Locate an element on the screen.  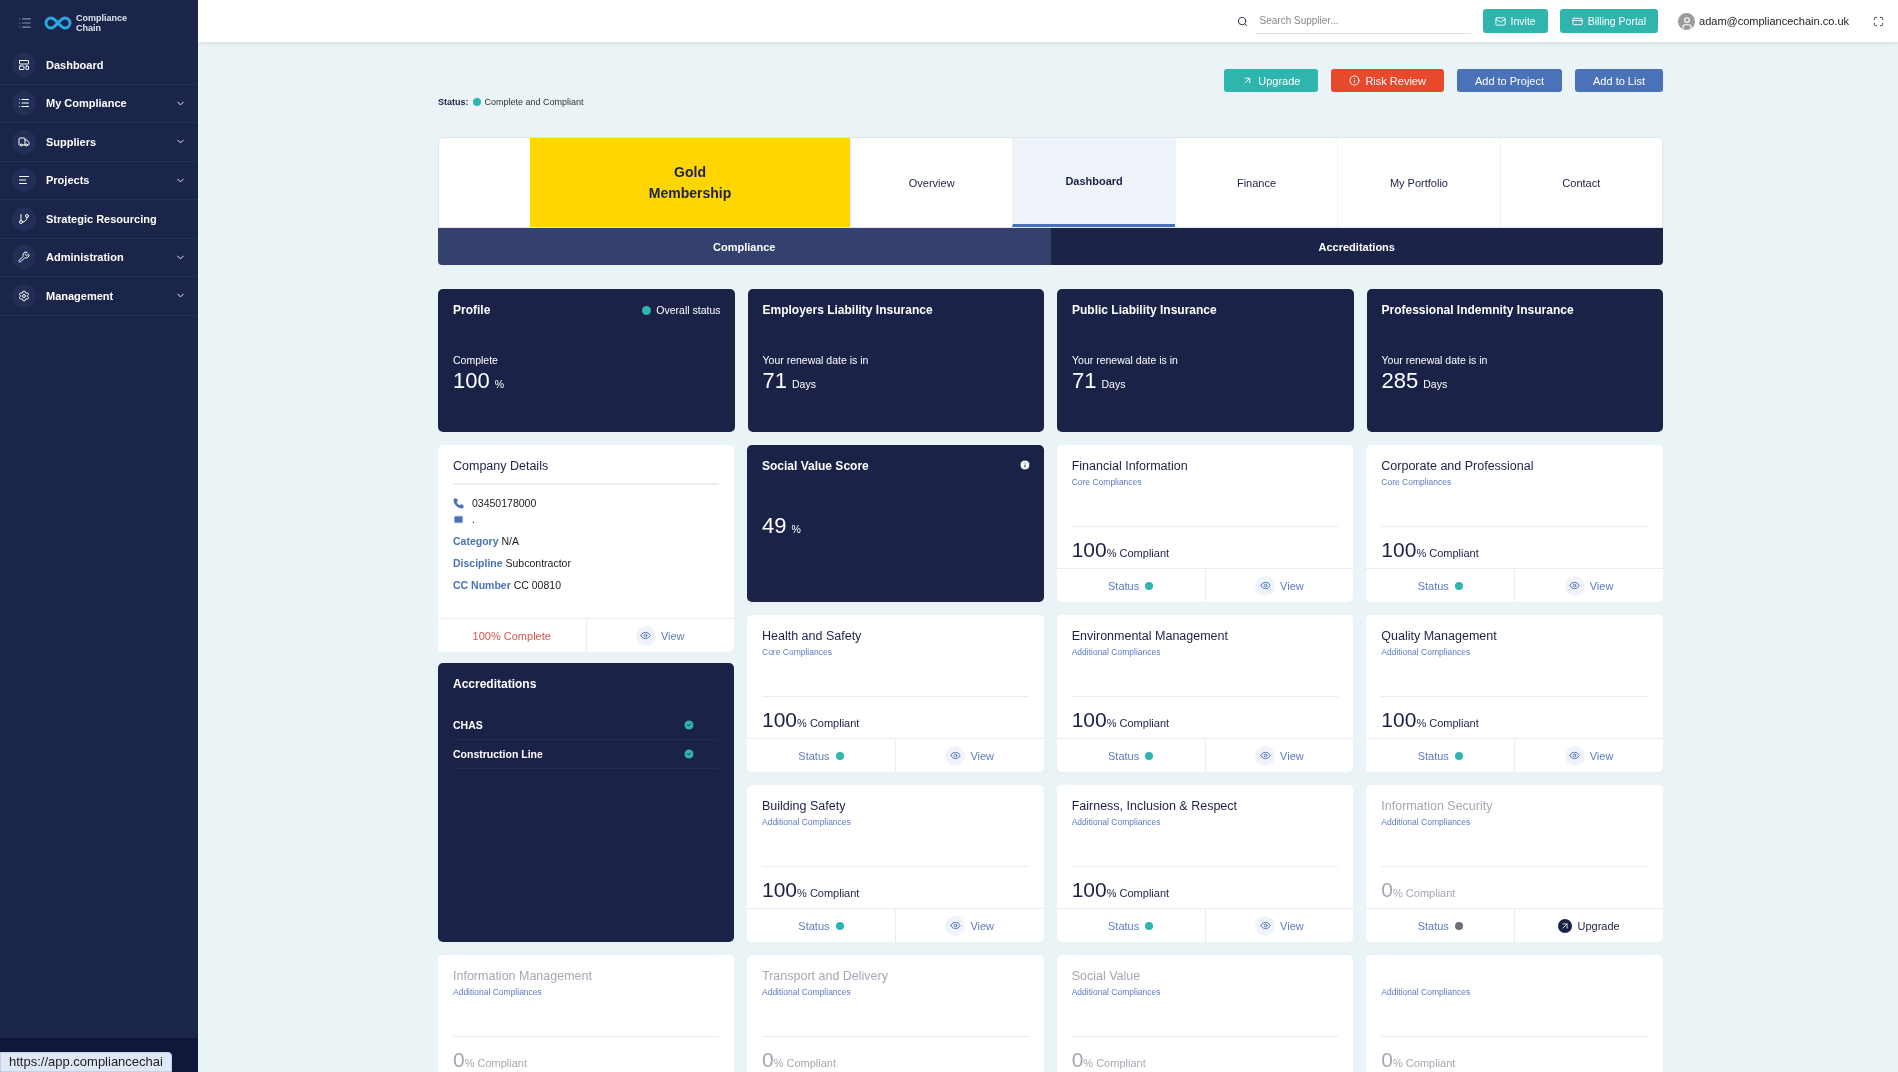
card-title: Employers Liability Insurance is located at coordinates (847, 310).